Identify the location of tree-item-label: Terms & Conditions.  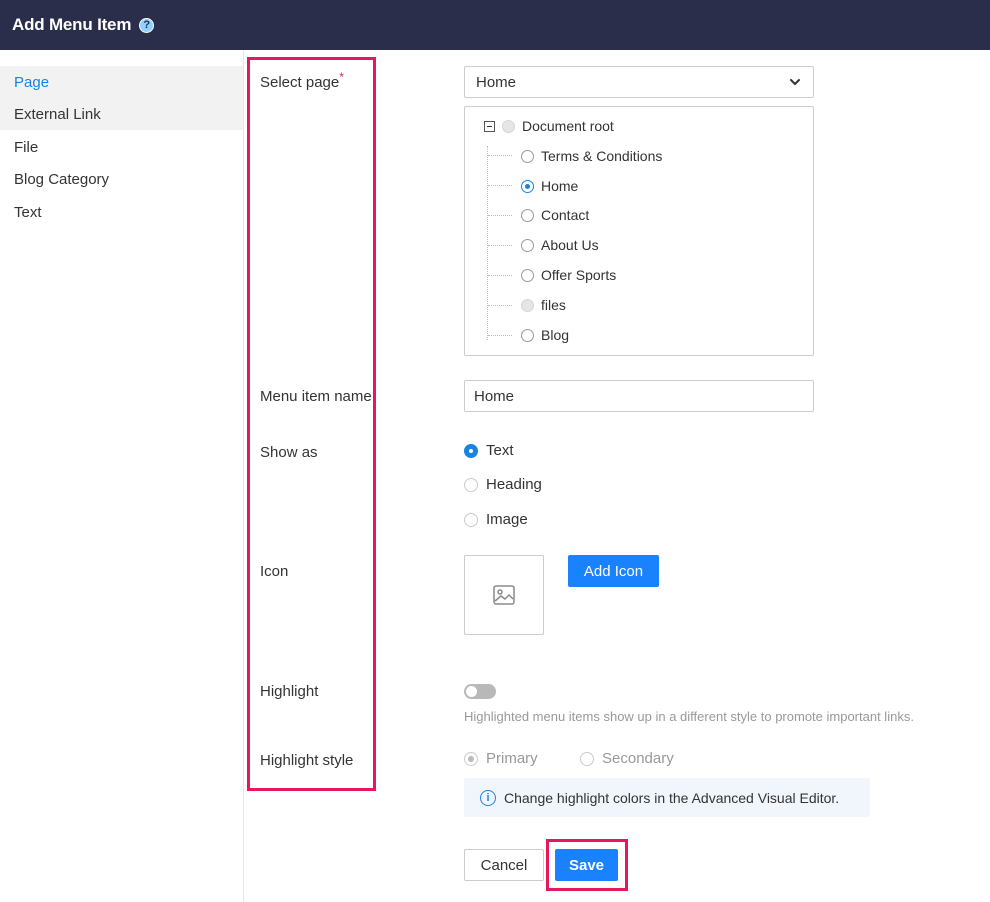
(602, 156).